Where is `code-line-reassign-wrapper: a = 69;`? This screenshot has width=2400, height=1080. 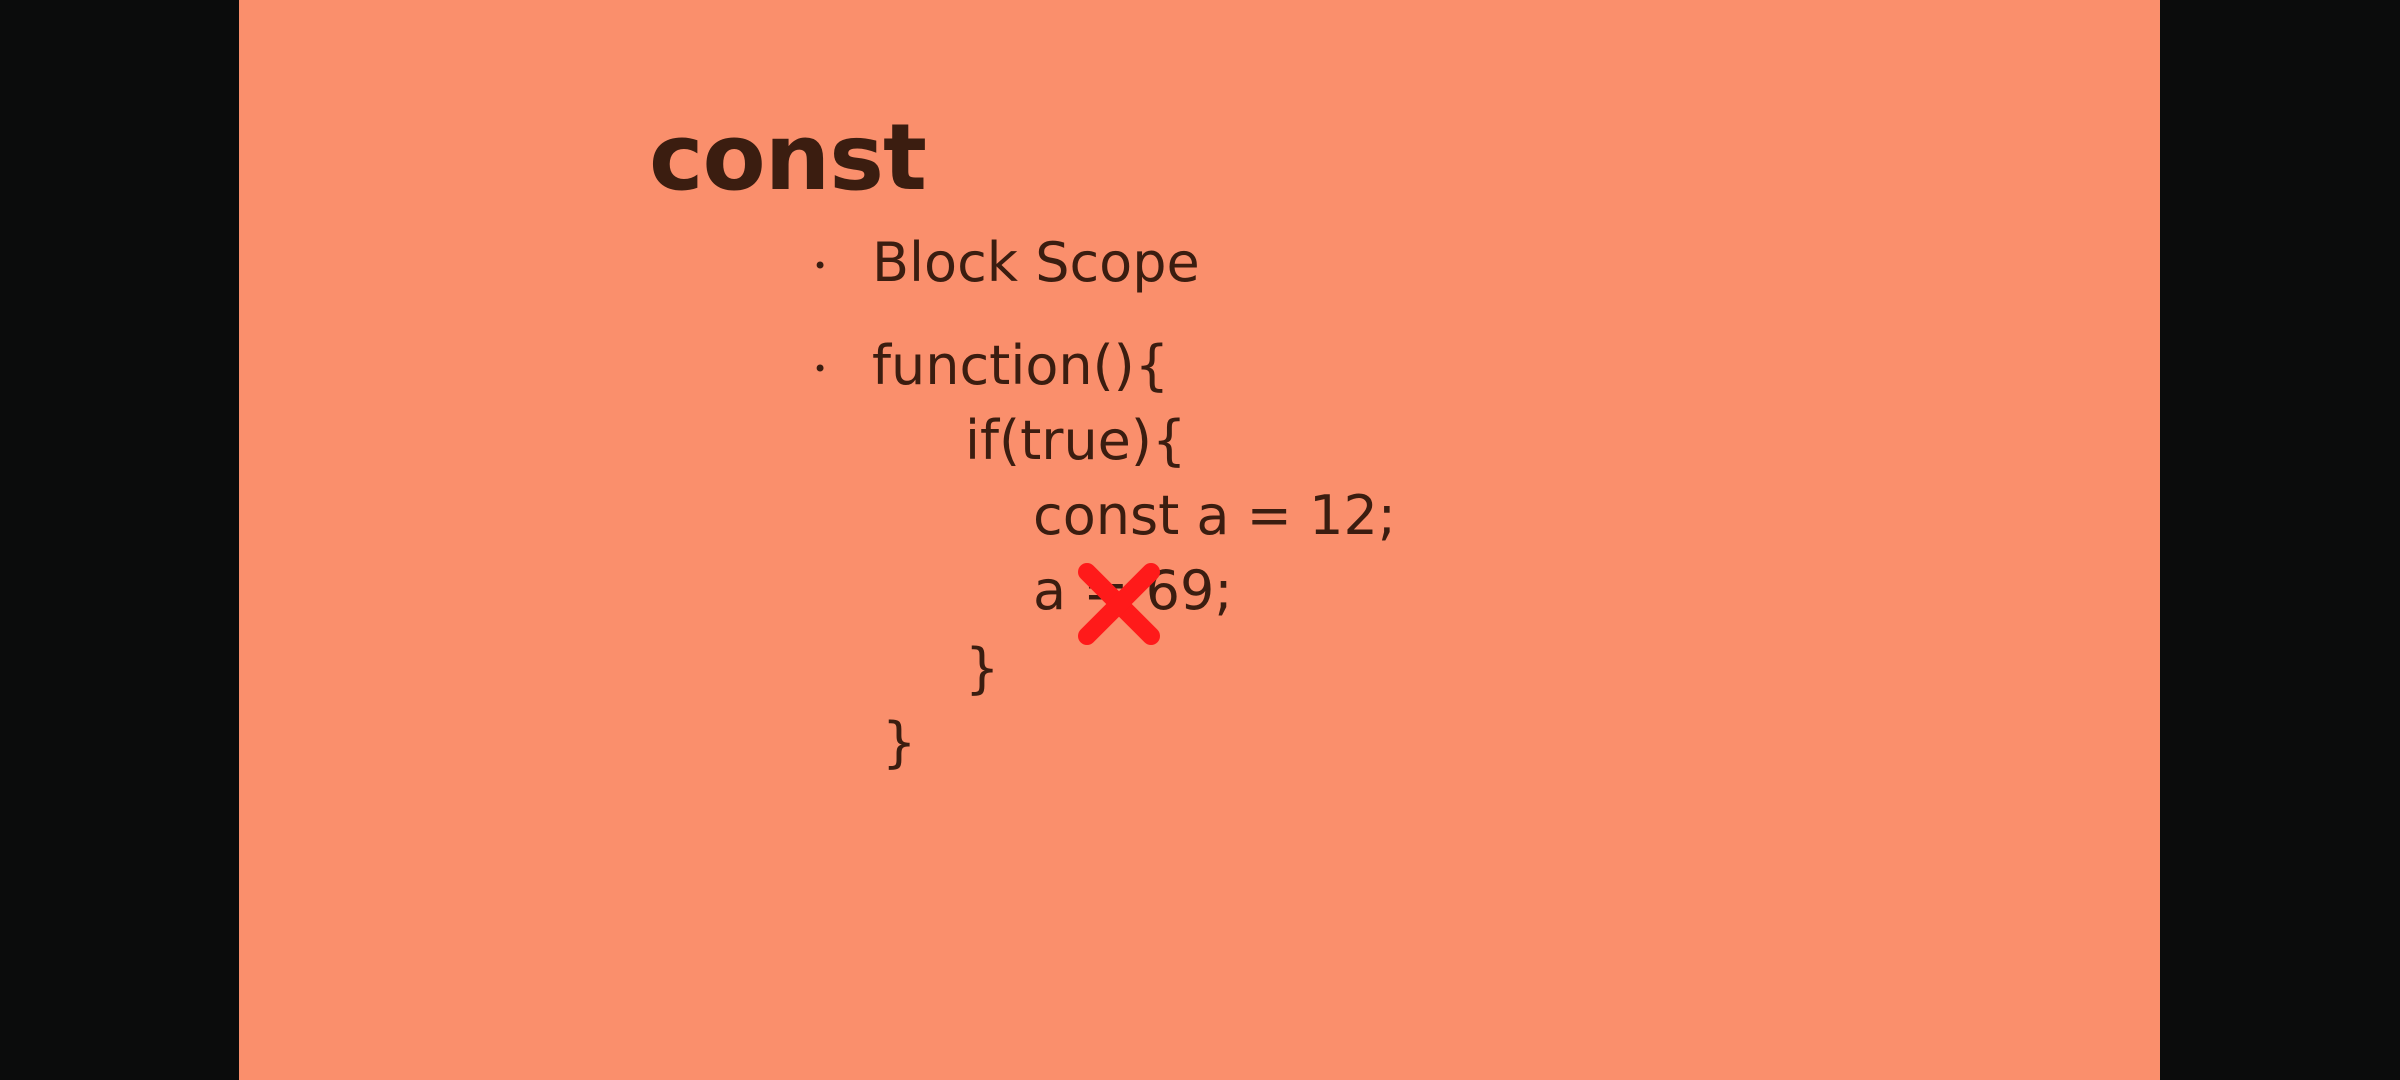
code-line-reassign-wrapper: a = 69; is located at coordinates (1133, 604).